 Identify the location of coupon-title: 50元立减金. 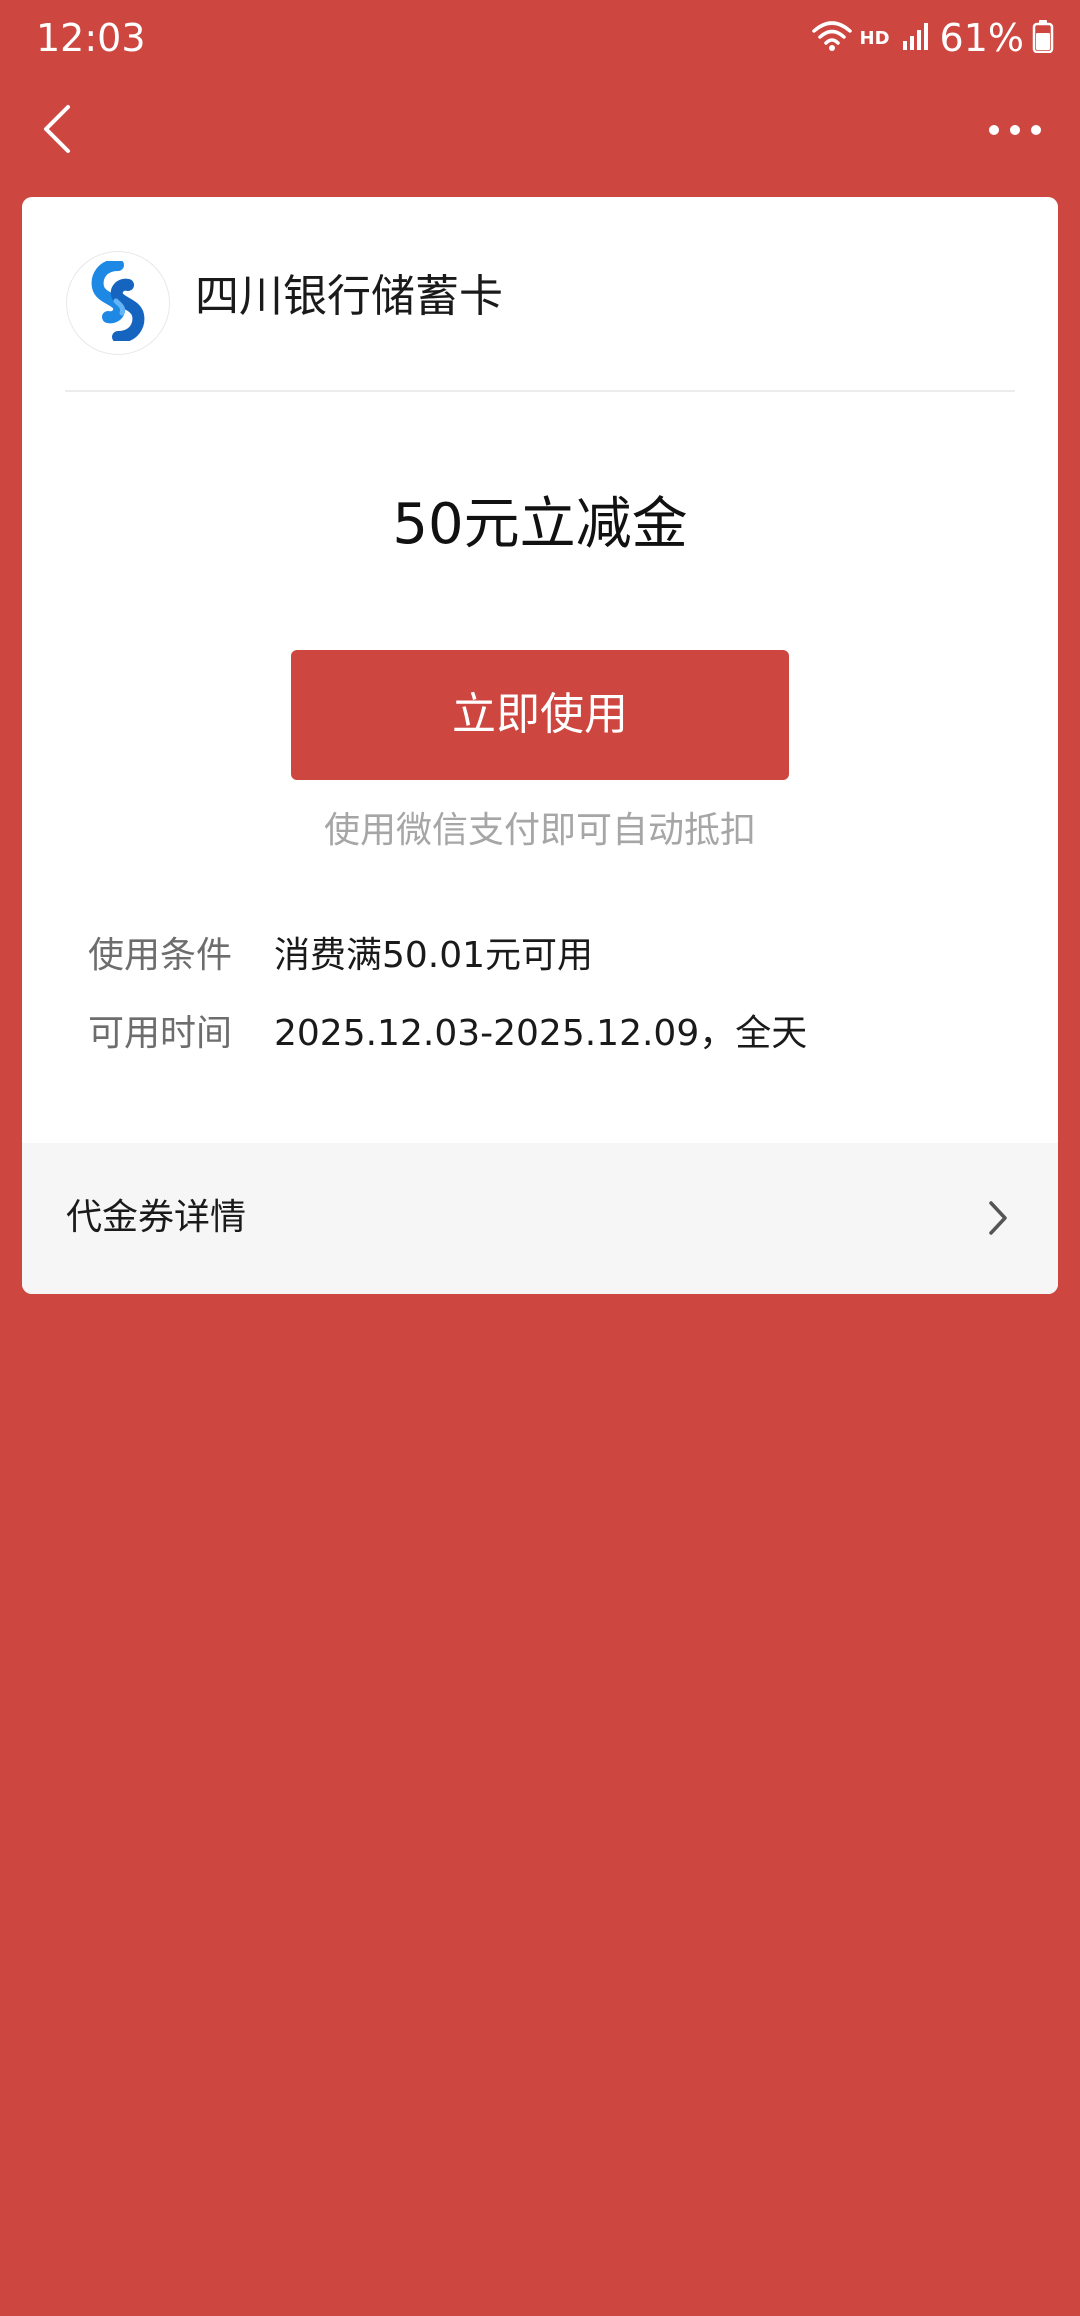
(540, 524).